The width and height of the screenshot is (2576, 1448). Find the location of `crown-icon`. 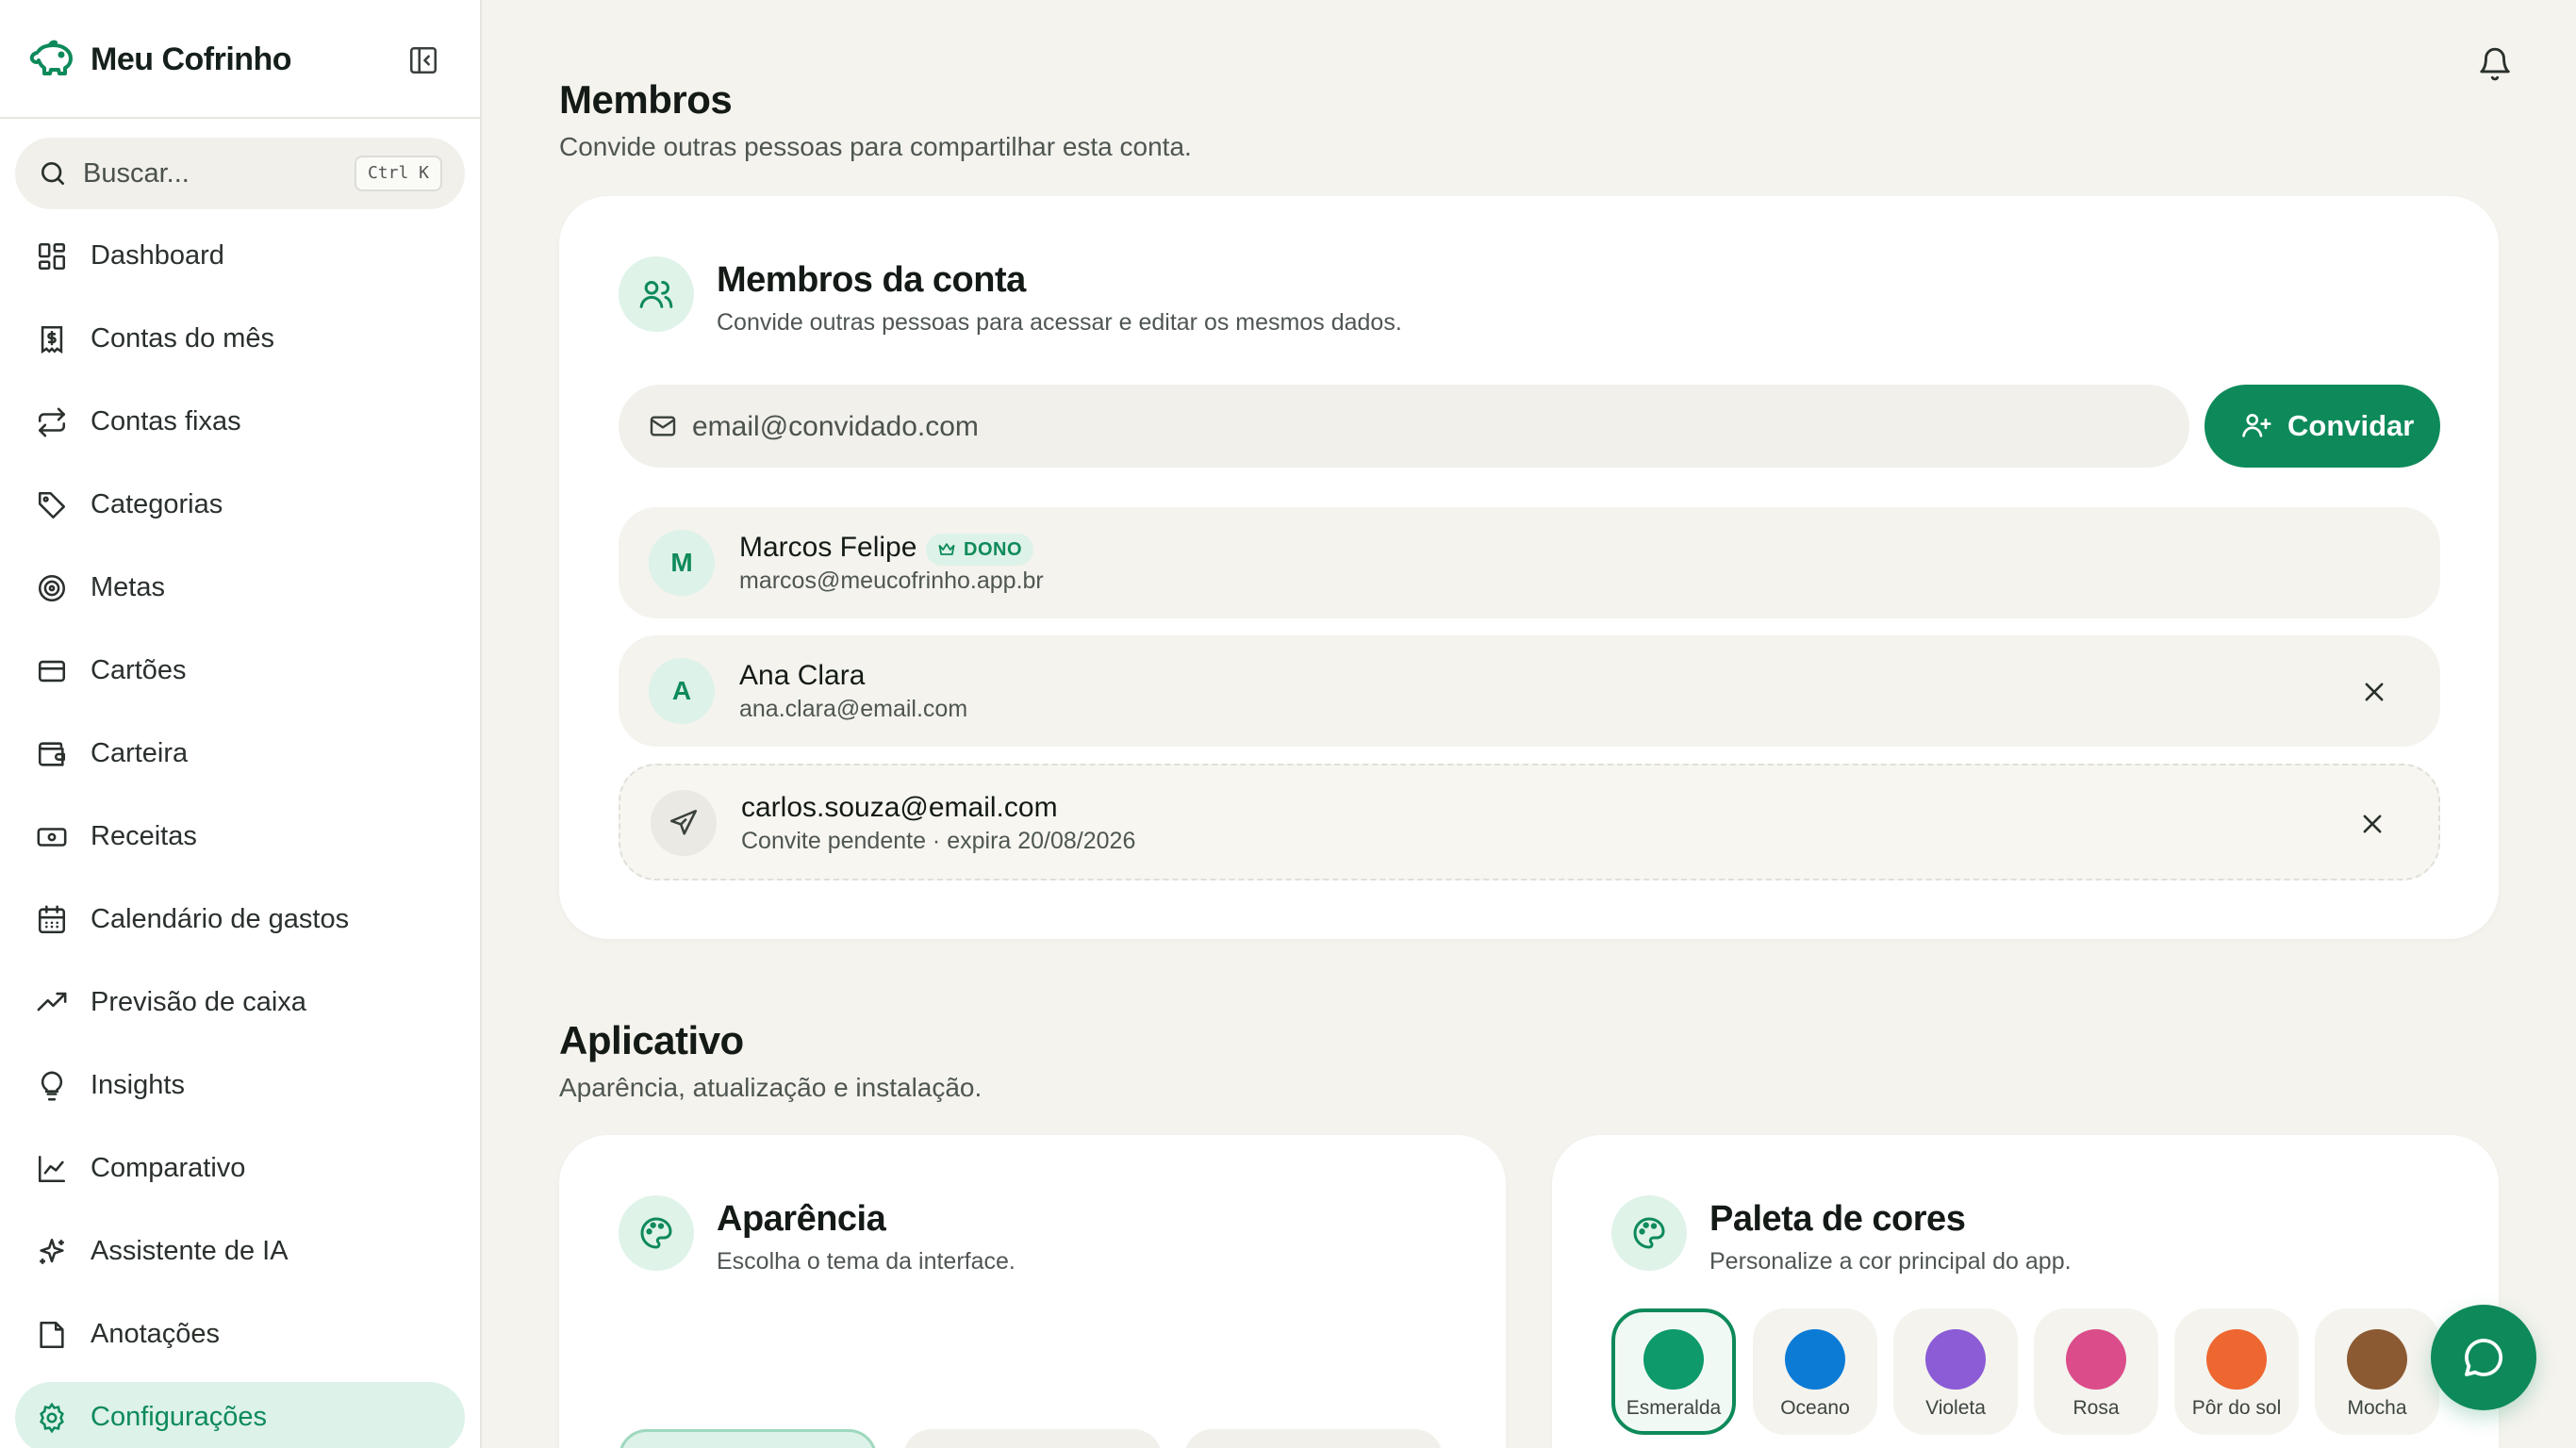

crown-icon is located at coordinates (946, 549).